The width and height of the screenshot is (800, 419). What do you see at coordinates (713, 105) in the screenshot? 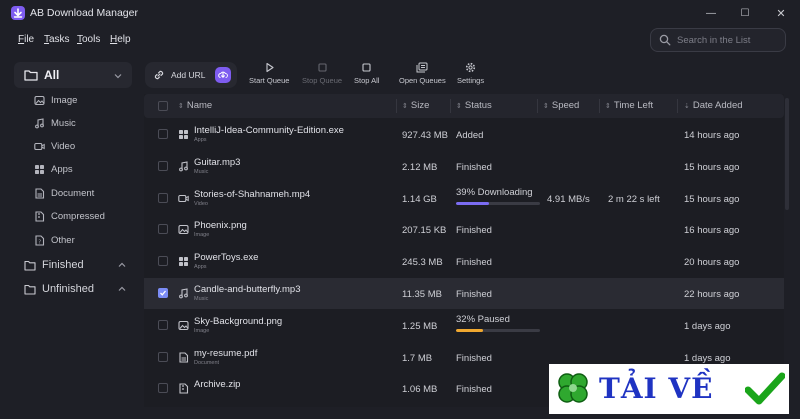
I see `column-header-date-added: ⇣ Date Added` at bounding box center [713, 105].